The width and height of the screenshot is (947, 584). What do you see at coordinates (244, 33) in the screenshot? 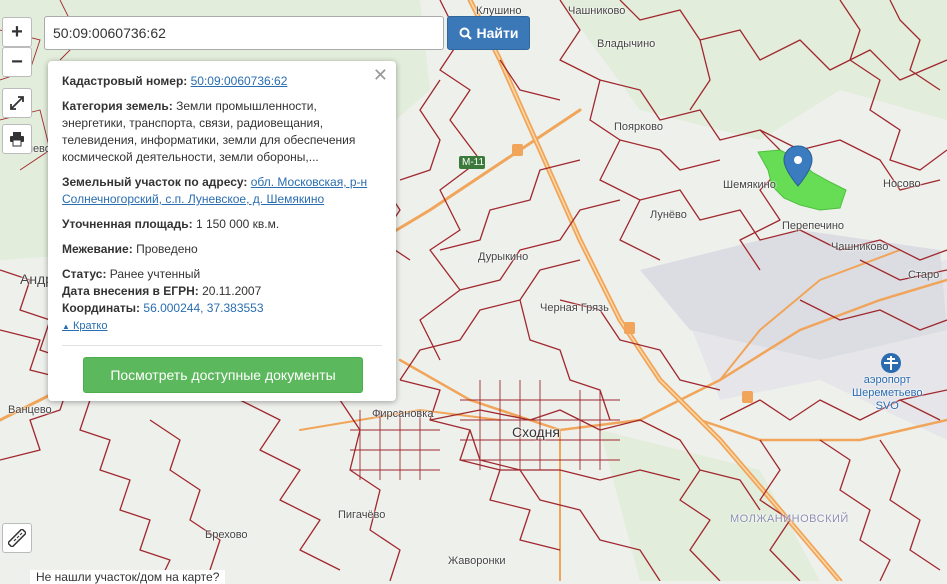
I see `search-input: 50:09:0060736:62` at bounding box center [244, 33].